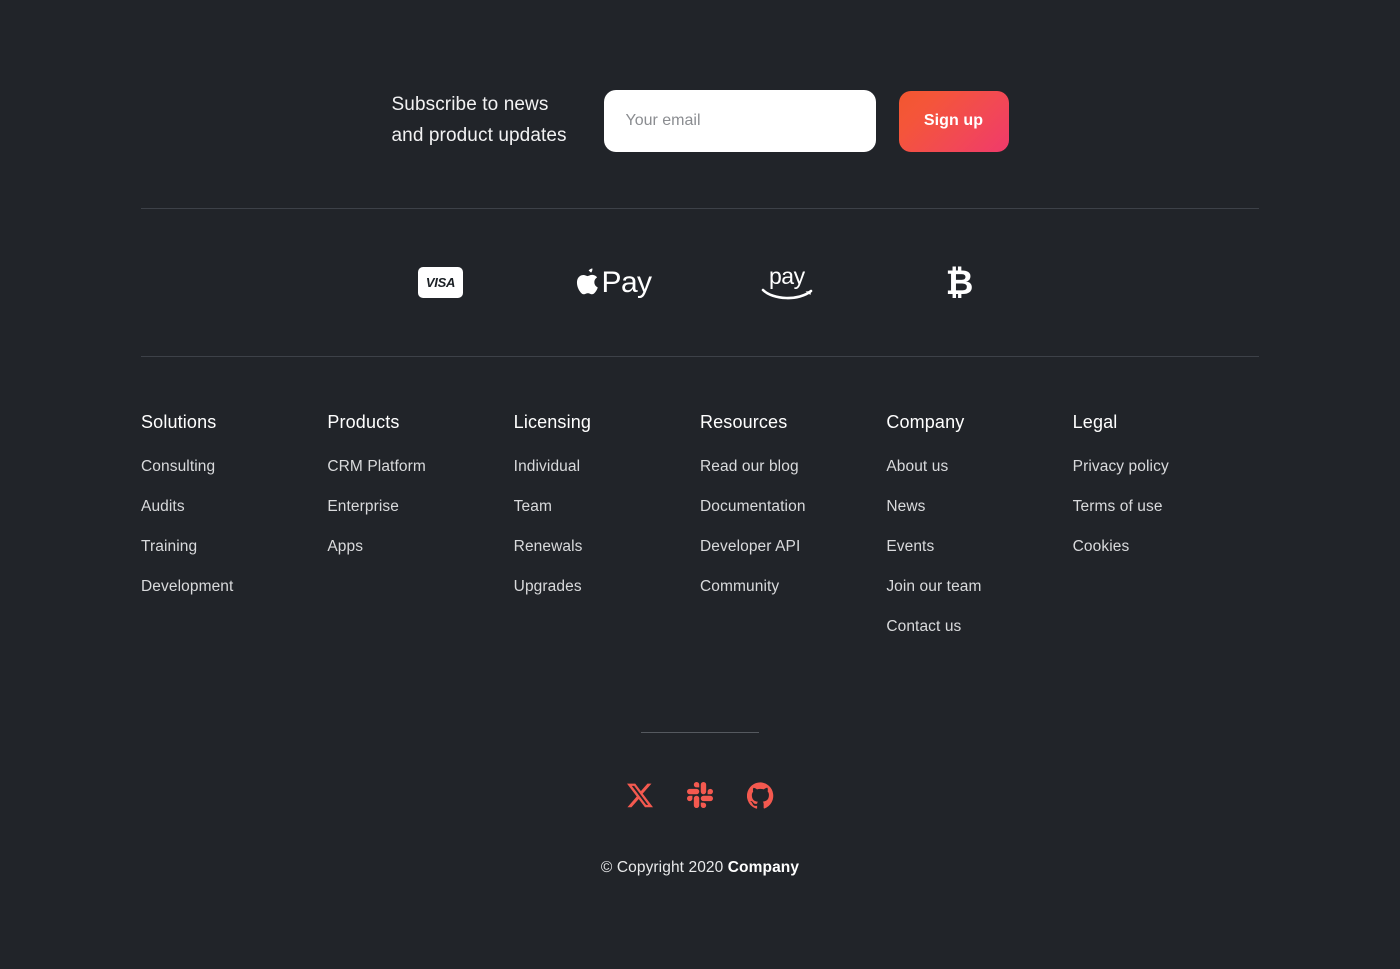  I want to click on footer-link: Consulting, so click(234, 467).